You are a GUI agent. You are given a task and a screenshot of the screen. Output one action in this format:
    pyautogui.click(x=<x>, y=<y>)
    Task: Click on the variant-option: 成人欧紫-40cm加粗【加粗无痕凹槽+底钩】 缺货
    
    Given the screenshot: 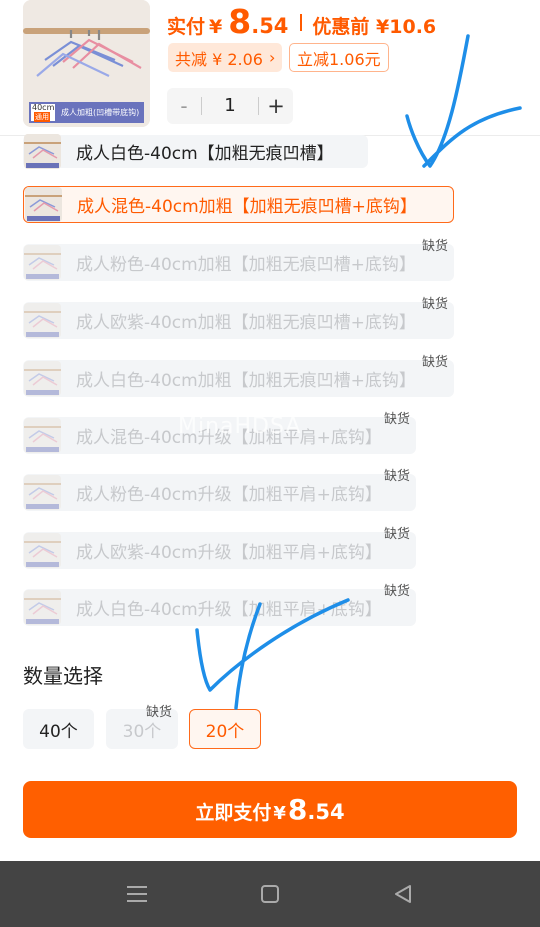 What is the action you would take?
    pyautogui.click(x=238, y=318)
    